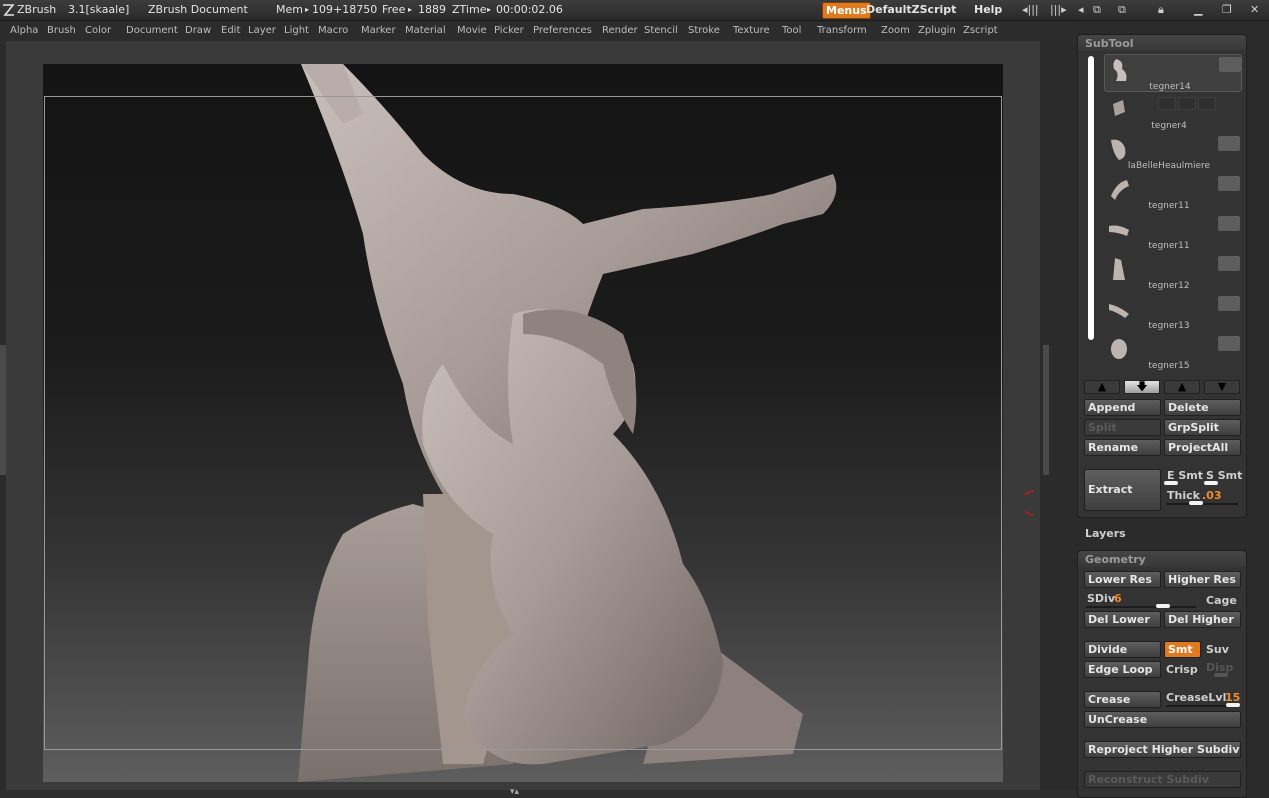 Image resolution: width=1269 pixels, height=798 pixels. I want to click on right-tray-handle, so click(1046, 410).